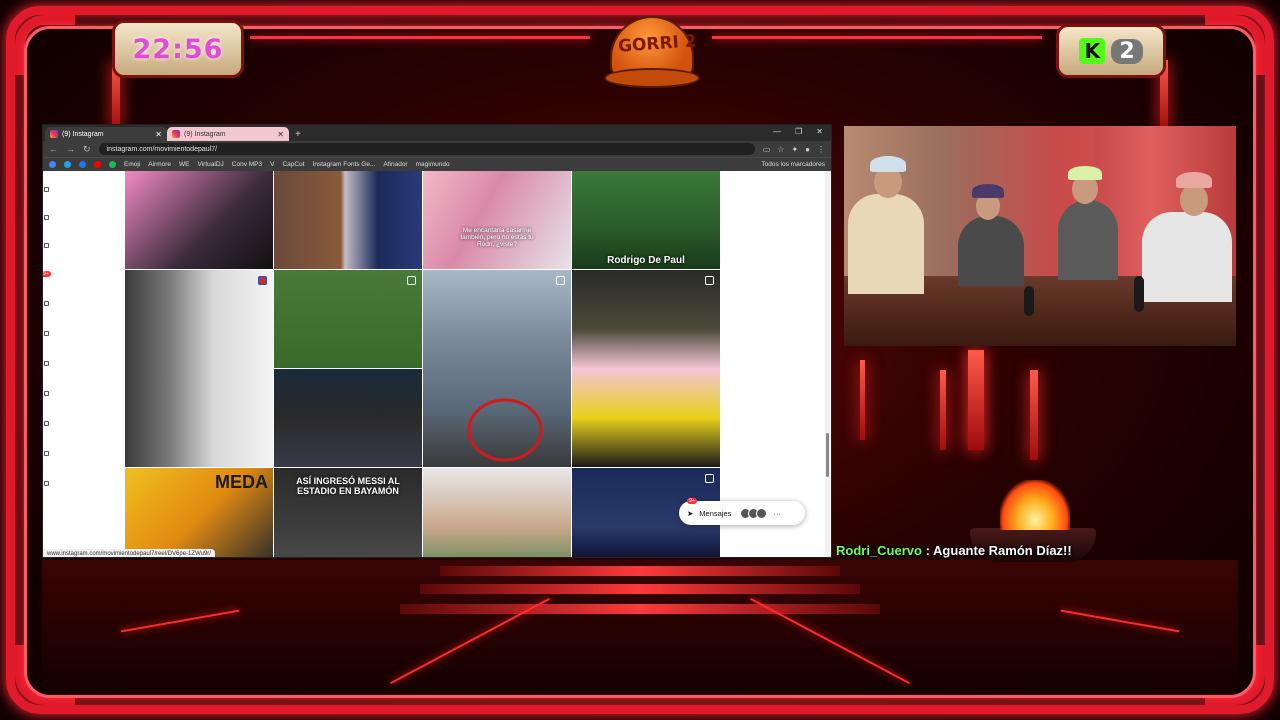 Image resolution: width=1280 pixels, height=720 pixels. I want to click on home-icon, so click(46, 189).